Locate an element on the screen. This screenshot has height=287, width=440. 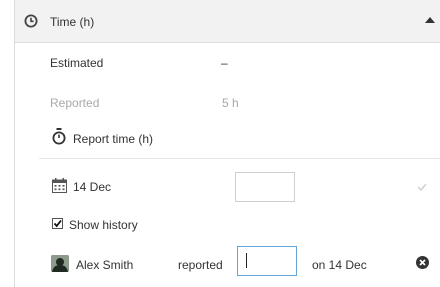
remove-entry-icon is located at coordinates (422, 262).